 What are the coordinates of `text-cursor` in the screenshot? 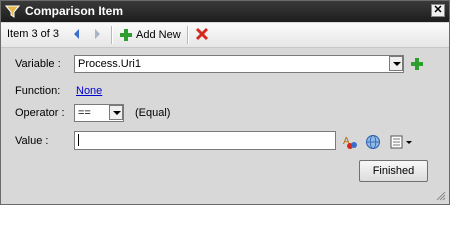 It's located at (78, 140).